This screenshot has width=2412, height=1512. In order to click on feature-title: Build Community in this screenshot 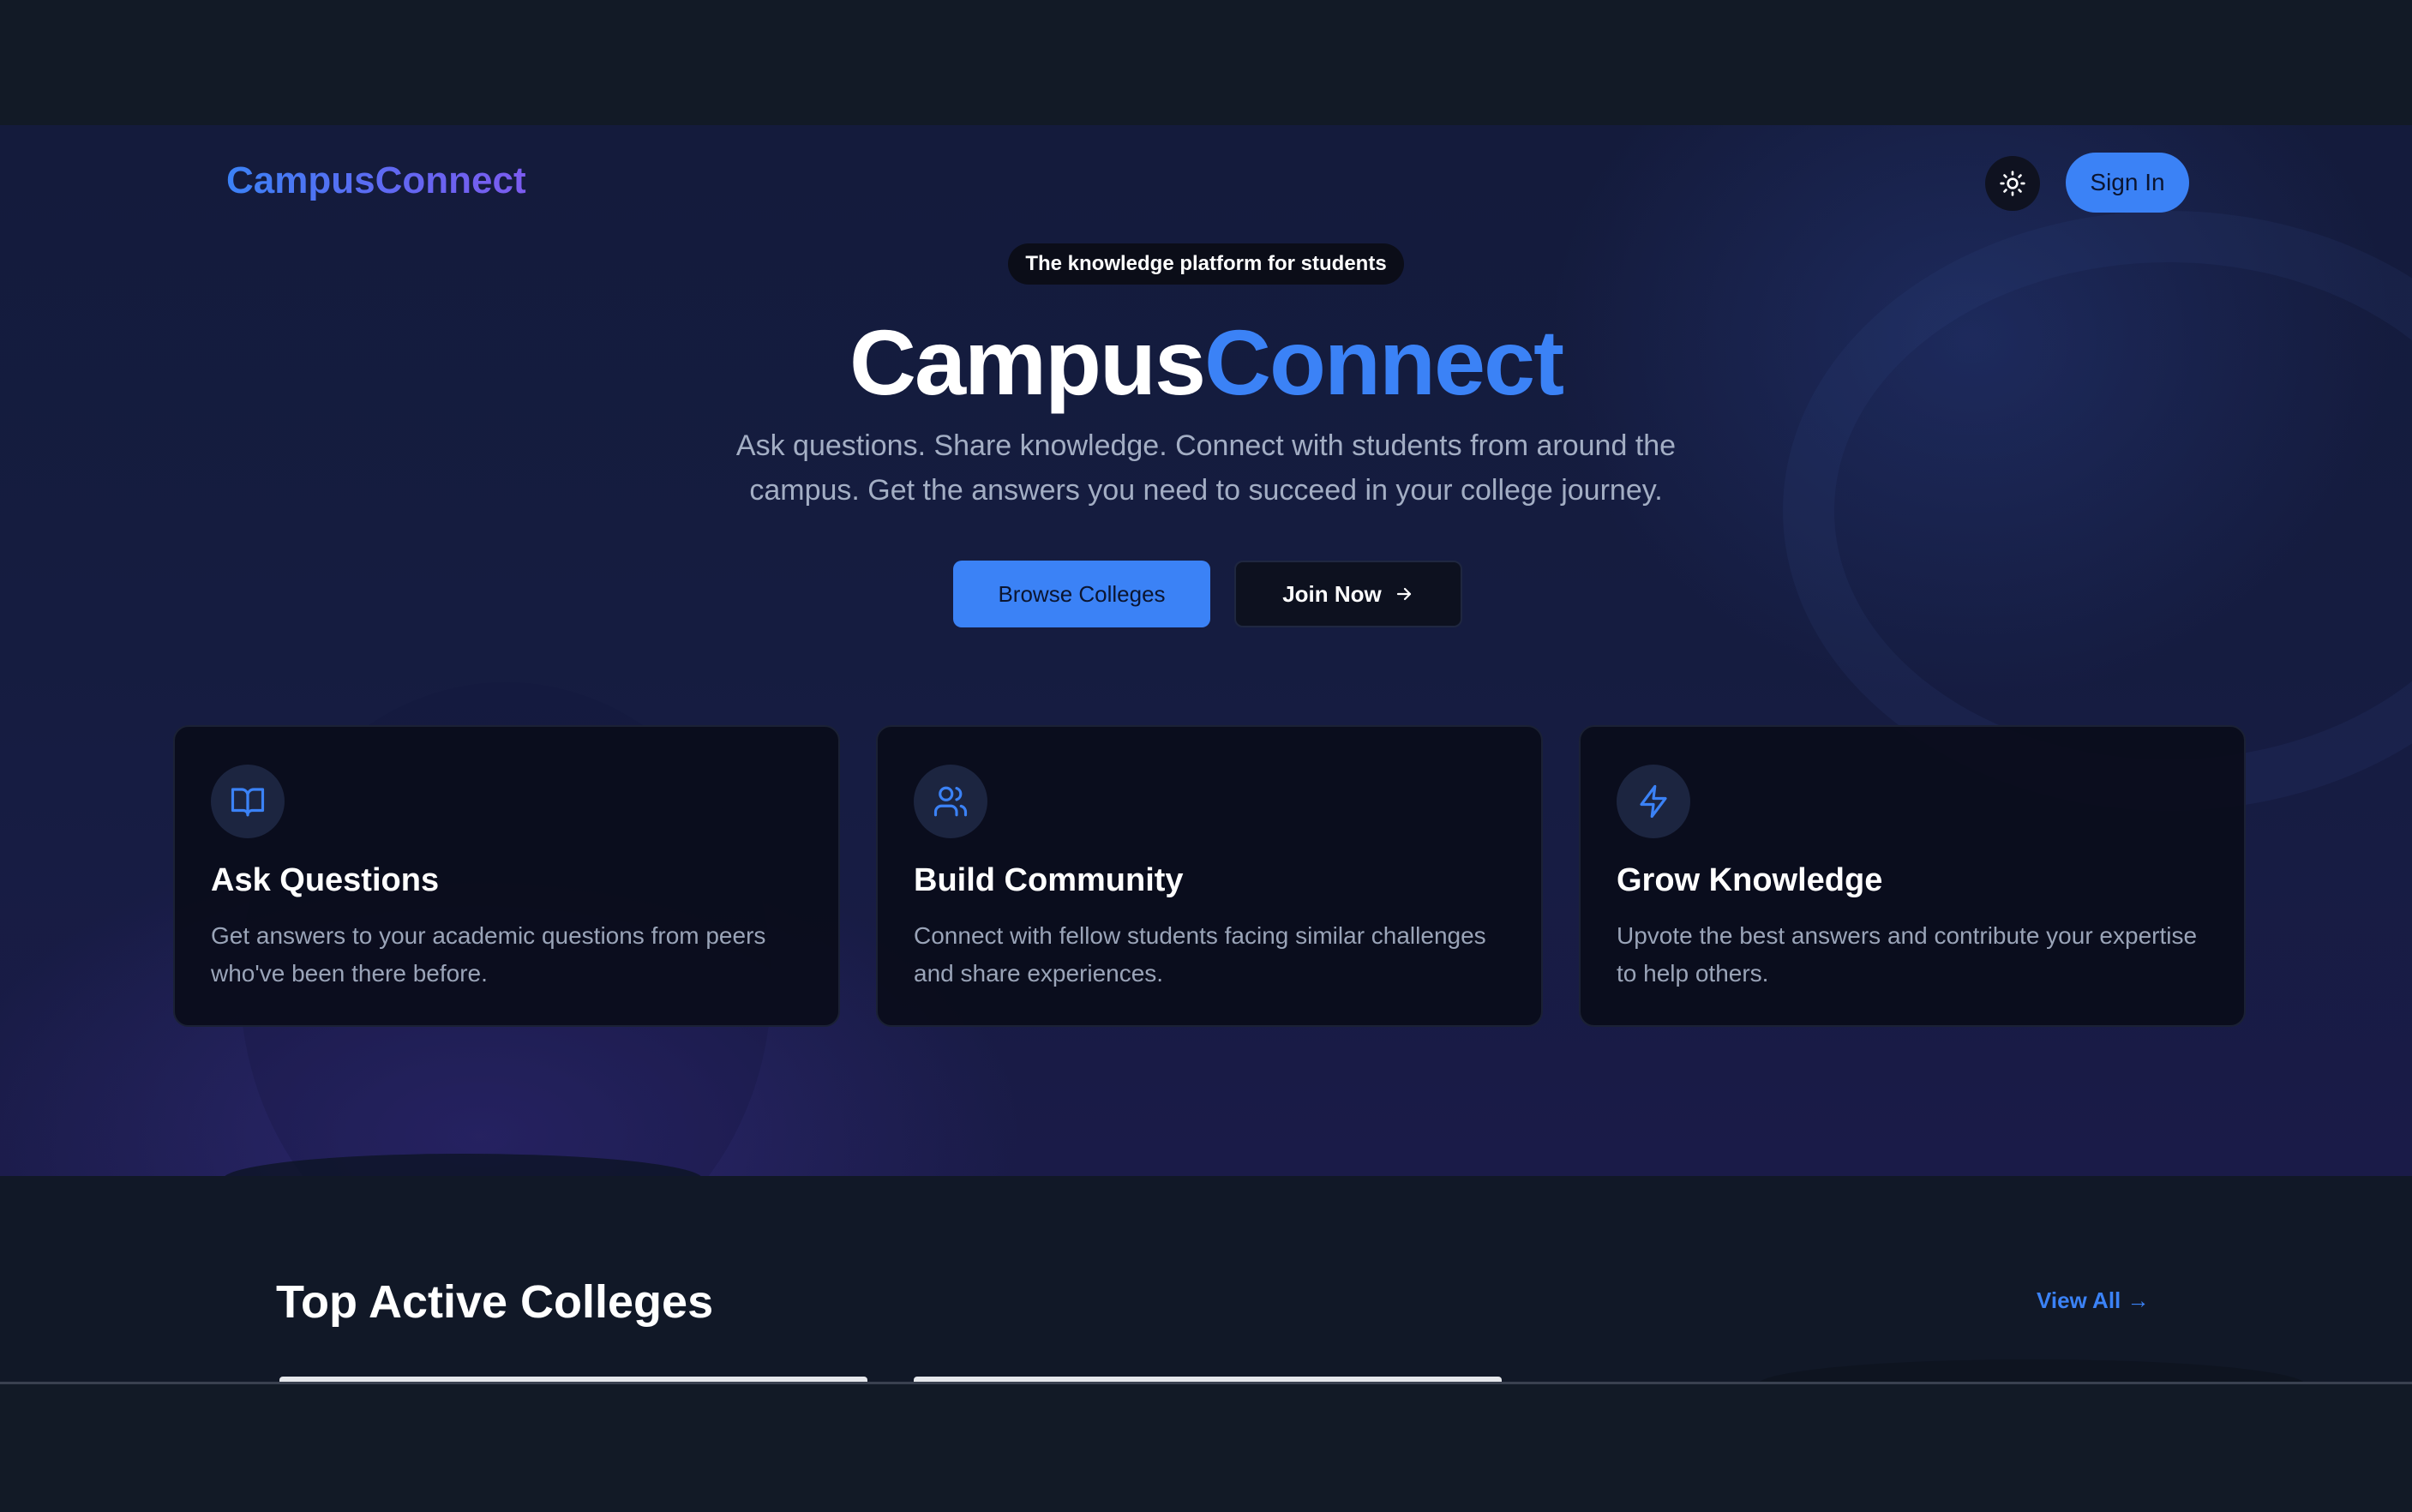, I will do `click(1049, 880)`.